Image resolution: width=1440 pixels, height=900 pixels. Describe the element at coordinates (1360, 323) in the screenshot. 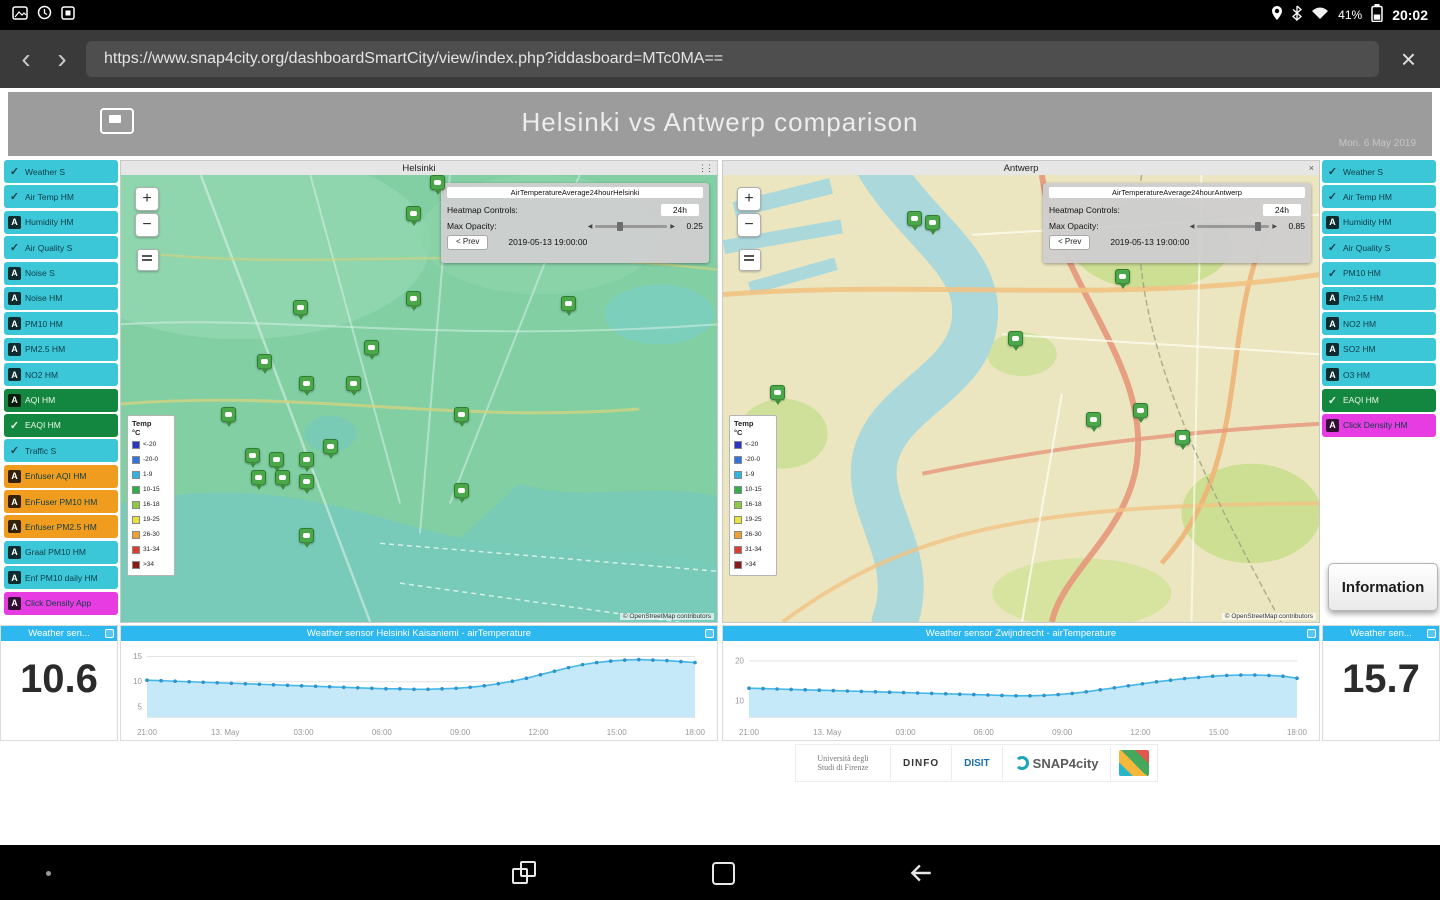

I see `layer-label: NO2 HM` at that location.